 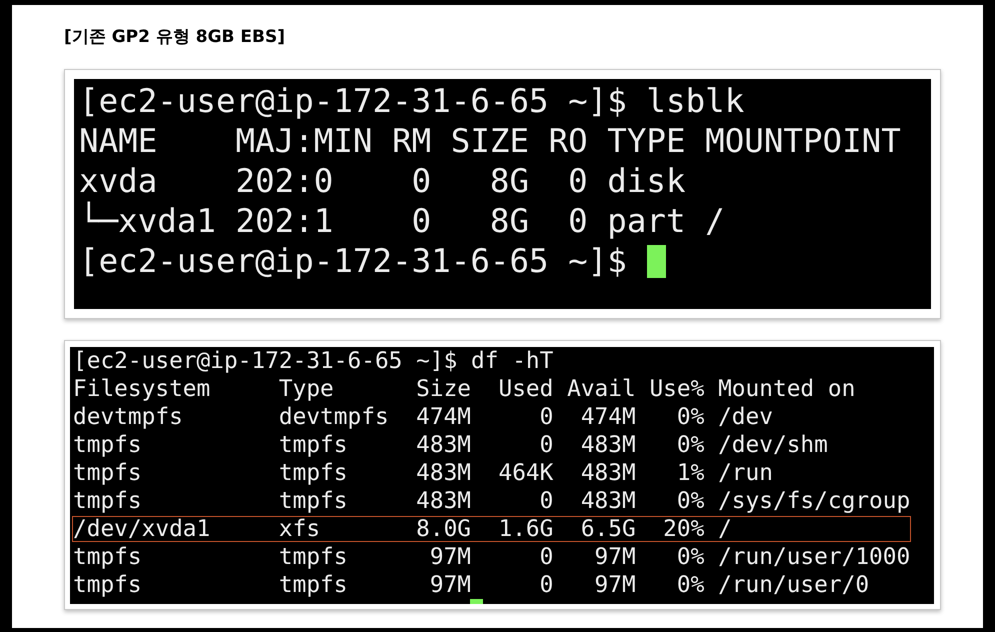 What do you see at coordinates (490, 141) in the screenshot?
I see `terminal-line: NAME MAJ:MIN RM SIZE RO TYPE MOUNTPOINT` at bounding box center [490, 141].